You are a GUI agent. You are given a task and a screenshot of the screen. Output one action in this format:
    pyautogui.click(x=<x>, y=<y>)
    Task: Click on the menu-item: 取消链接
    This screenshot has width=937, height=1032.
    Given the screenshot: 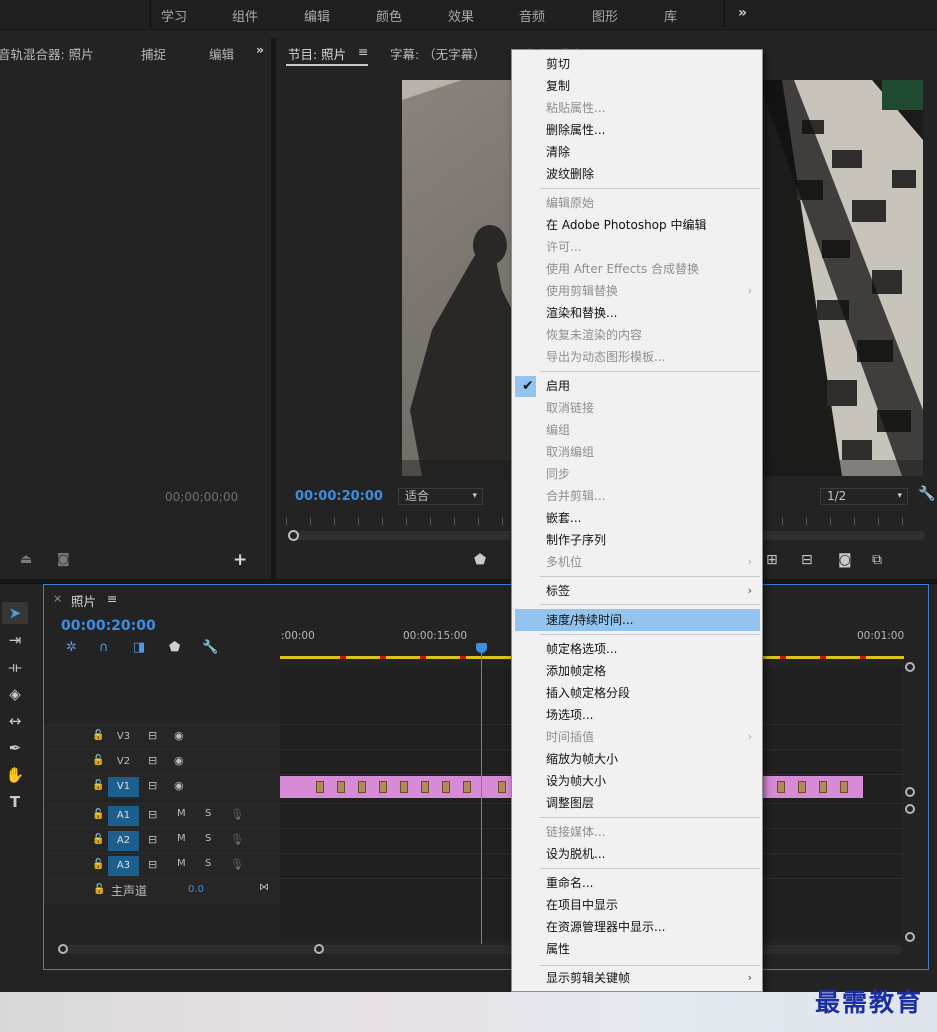 What is the action you would take?
    pyautogui.click(x=637, y=408)
    